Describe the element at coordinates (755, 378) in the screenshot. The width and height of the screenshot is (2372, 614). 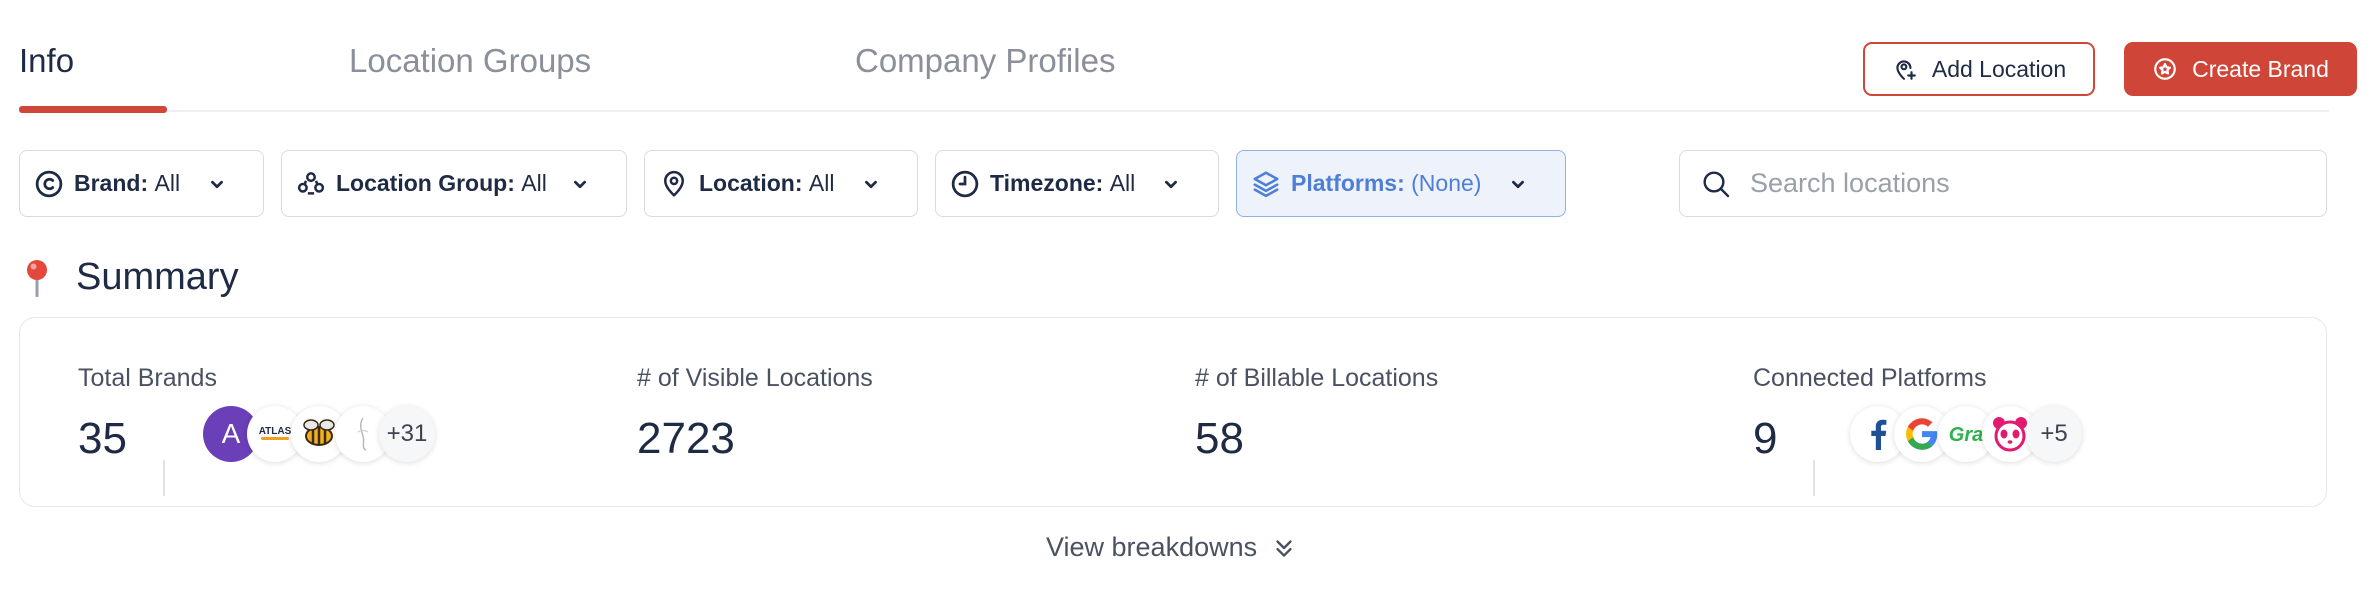
I see `visible-locations-label: # of Visible Locations` at that location.